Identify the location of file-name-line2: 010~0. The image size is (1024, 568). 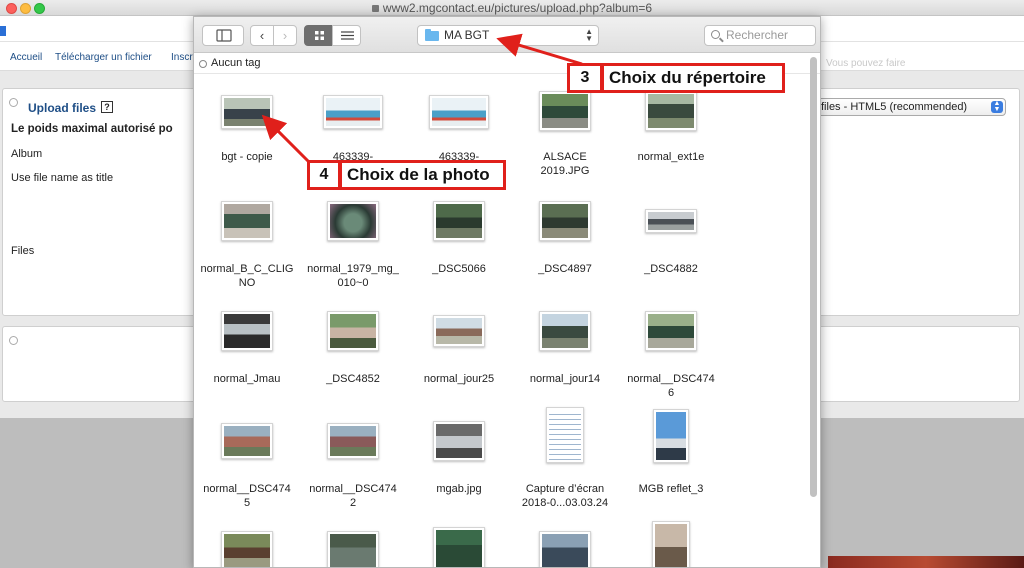
(353, 283).